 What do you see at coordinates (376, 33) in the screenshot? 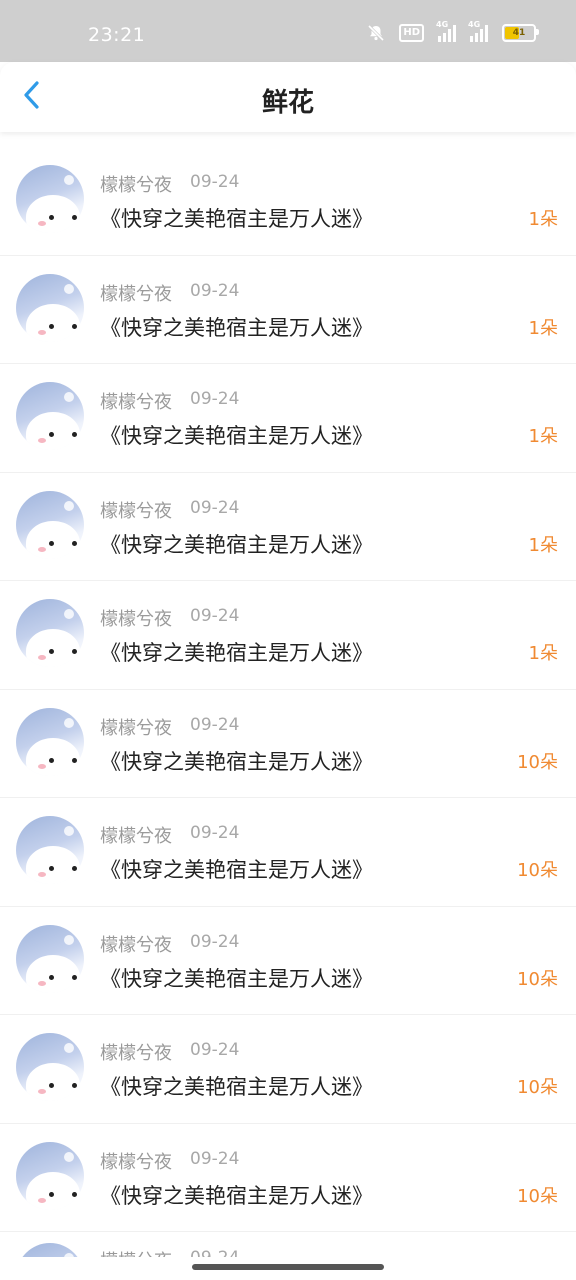
I see `bell-off-icon` at bounding box center [376, 33].